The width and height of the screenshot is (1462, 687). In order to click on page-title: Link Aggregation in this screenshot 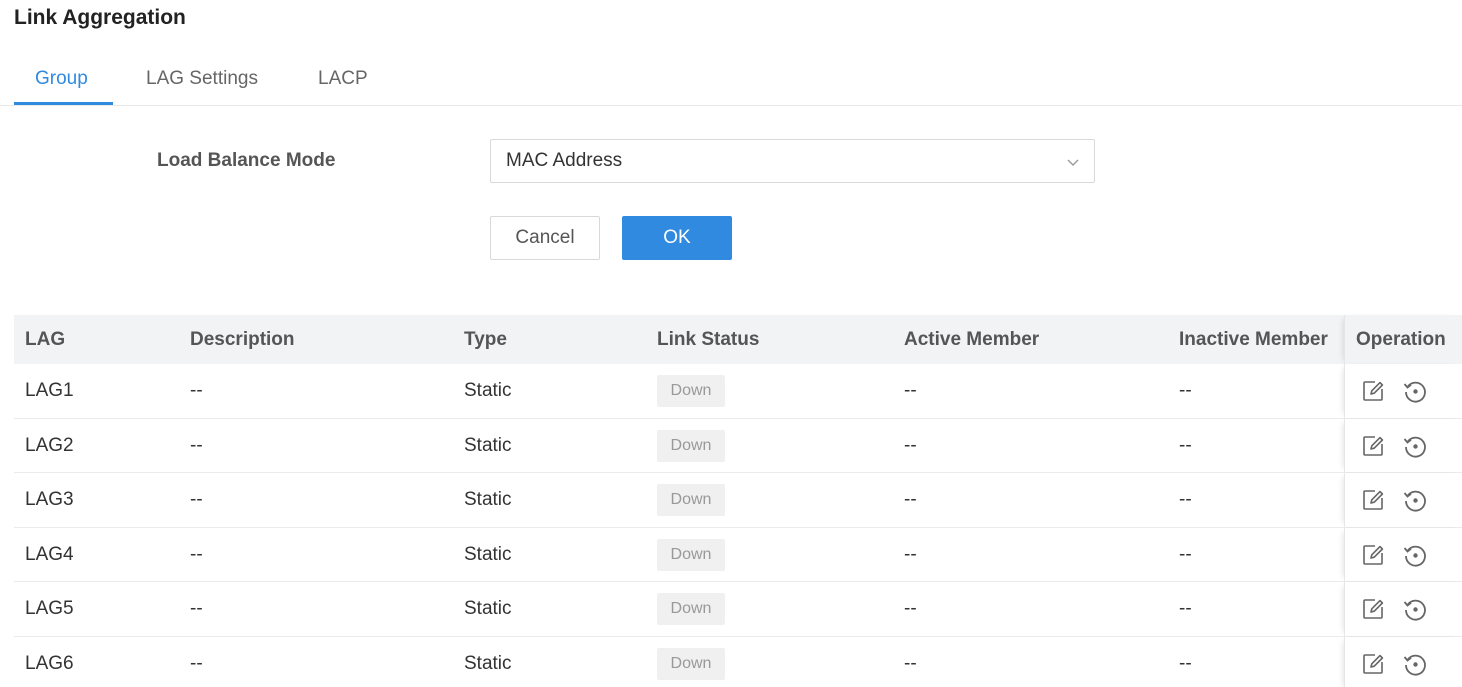, I will do `click(100, 17)`.